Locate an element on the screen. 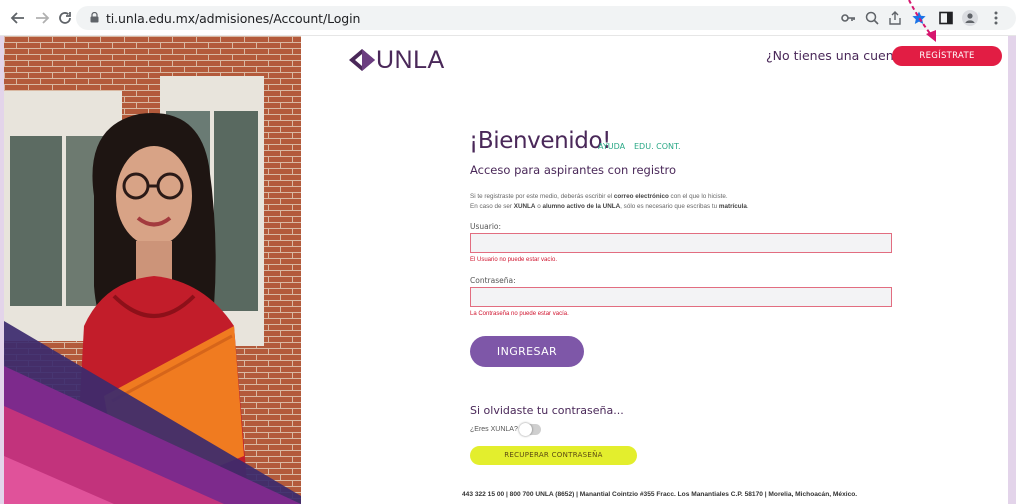  reload-icon is located at coordinates (65, 18).